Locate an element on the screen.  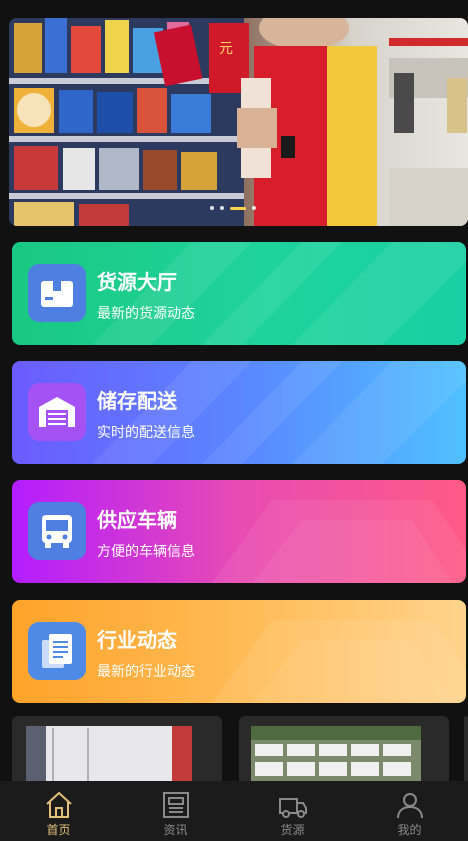
bus-icon is located at coordinates (57, 531).